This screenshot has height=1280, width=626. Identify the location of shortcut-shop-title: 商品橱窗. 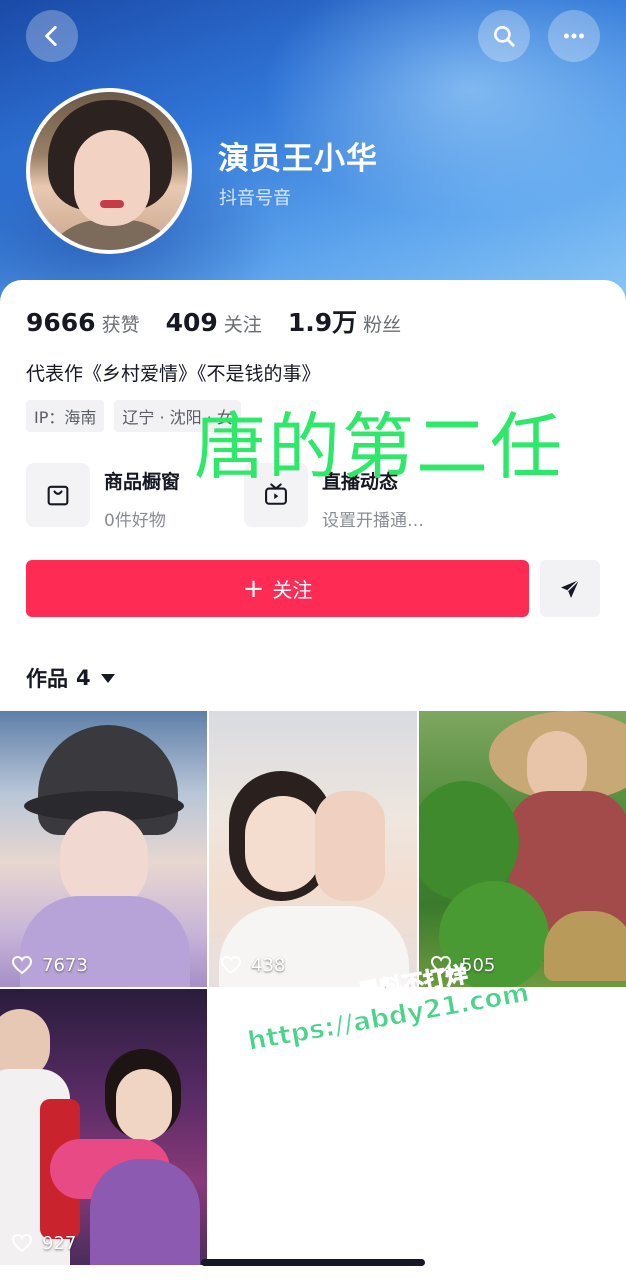
(142, 482).